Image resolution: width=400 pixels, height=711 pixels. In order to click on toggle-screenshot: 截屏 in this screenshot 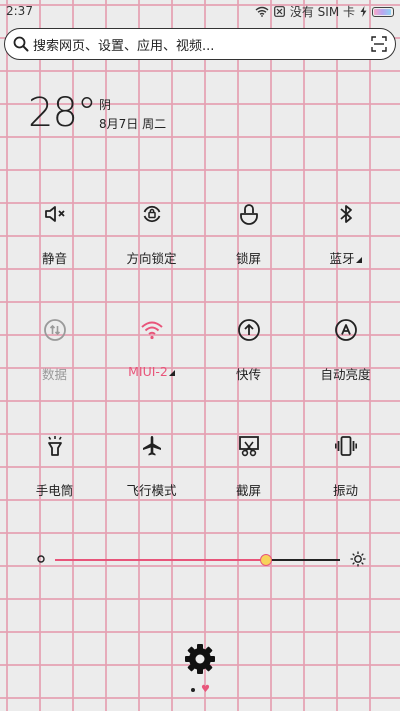, I will do `click(248, 467)`.